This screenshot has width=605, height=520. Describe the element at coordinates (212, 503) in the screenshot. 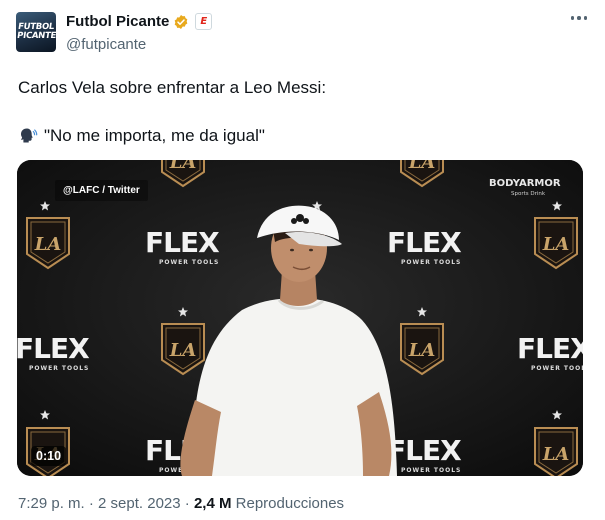

I see `views-count: 2,4 M` at that location.